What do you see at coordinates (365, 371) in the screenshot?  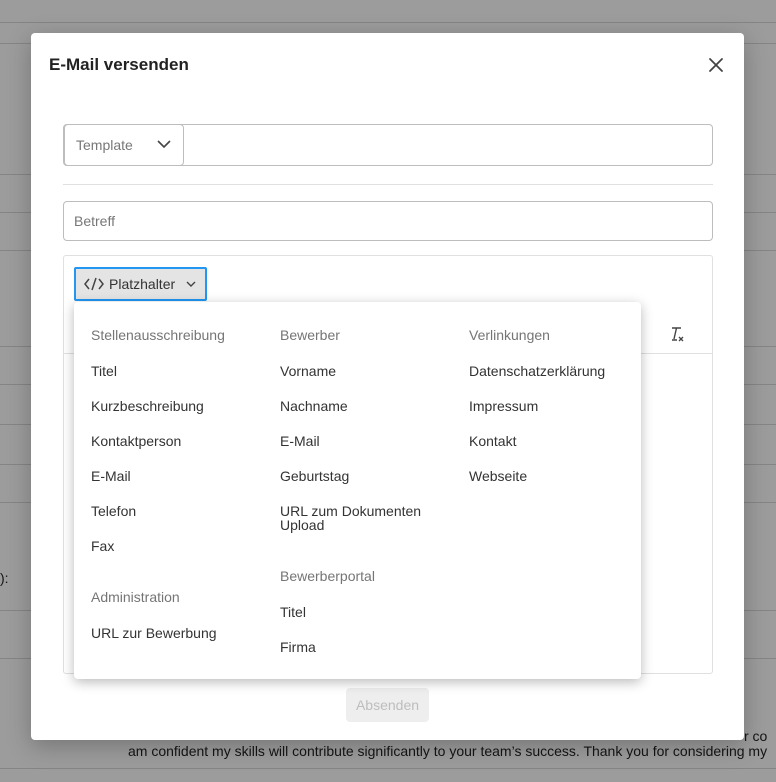 I see `menu-item-bewerber-vorname: Vorname` at bounding box center [365, 371].